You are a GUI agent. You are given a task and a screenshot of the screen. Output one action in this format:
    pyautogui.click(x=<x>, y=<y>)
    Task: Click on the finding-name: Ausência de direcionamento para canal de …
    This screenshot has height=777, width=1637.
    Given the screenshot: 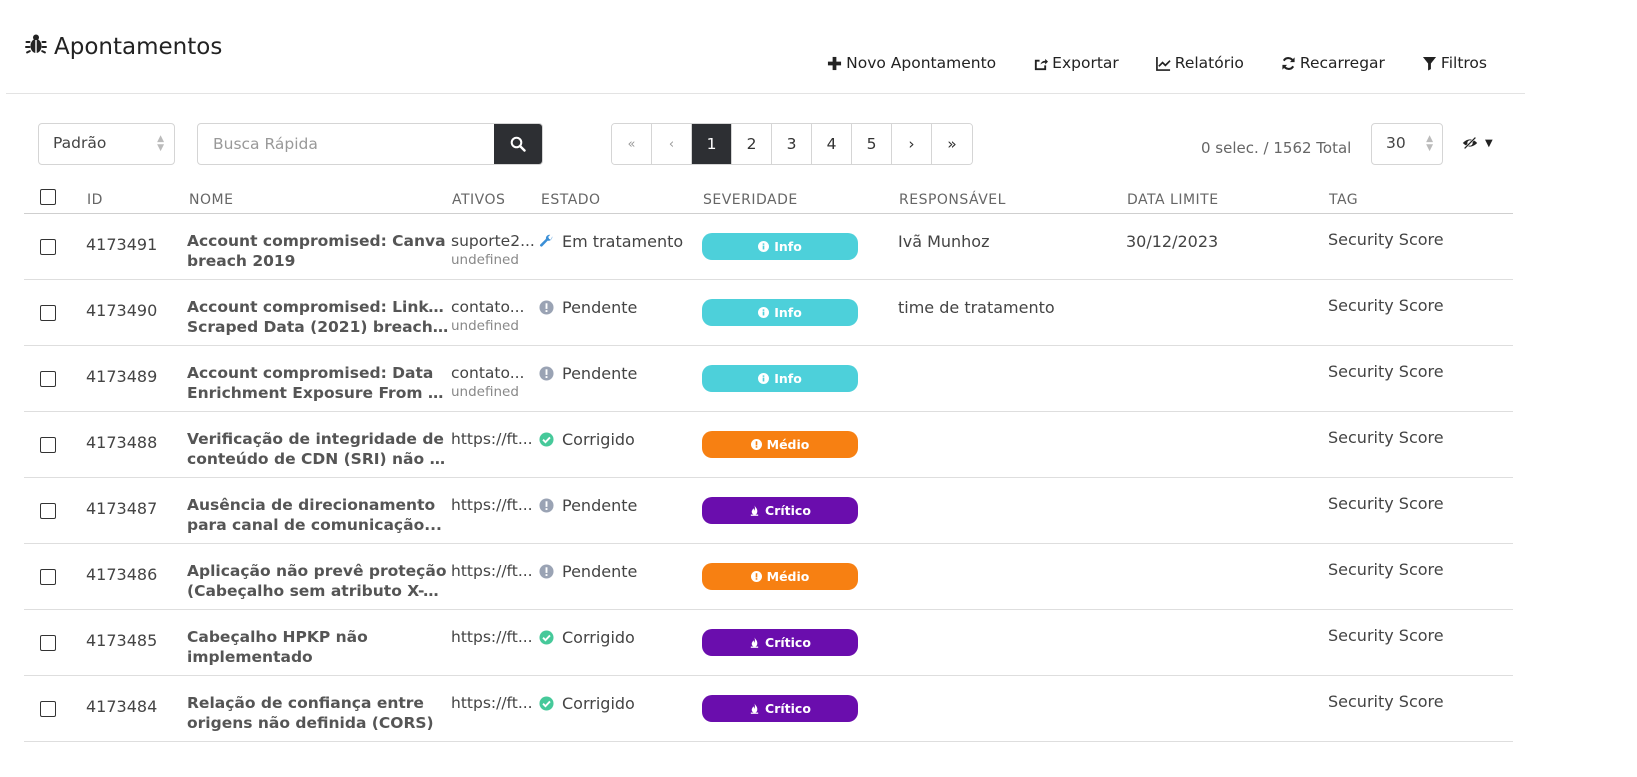 What is the action you would take?
    pyautogui.click(x=318, y=515)
    